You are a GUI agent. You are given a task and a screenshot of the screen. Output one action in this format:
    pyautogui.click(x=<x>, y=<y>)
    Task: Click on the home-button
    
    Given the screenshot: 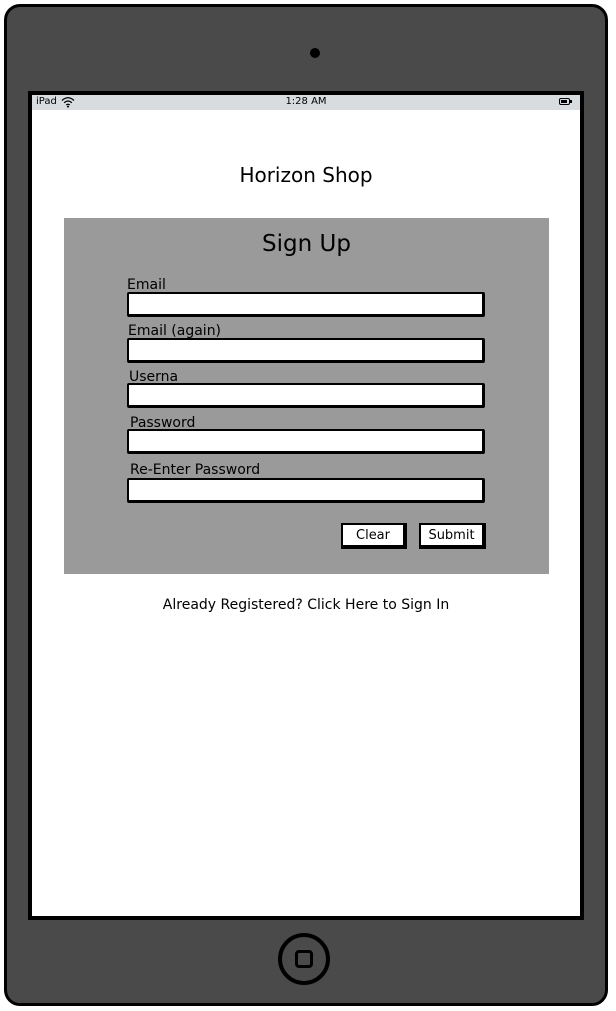 What is the action you would take?
    pyautogui.click(x=304, y=959)
    